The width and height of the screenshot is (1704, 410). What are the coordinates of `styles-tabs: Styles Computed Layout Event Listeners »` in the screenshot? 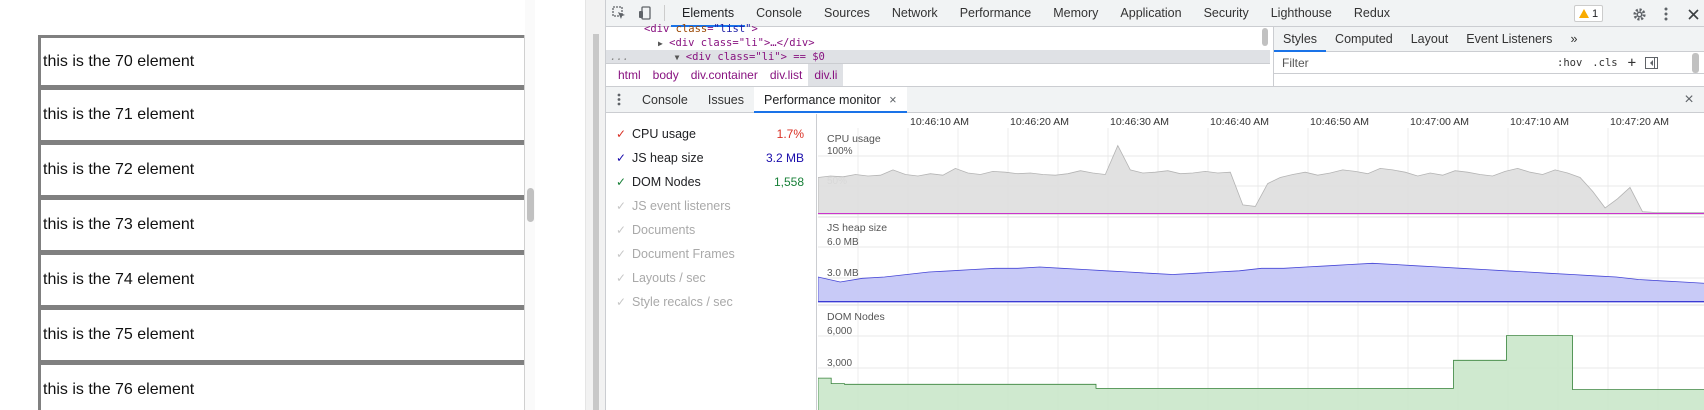 It's located at (1489, 39).